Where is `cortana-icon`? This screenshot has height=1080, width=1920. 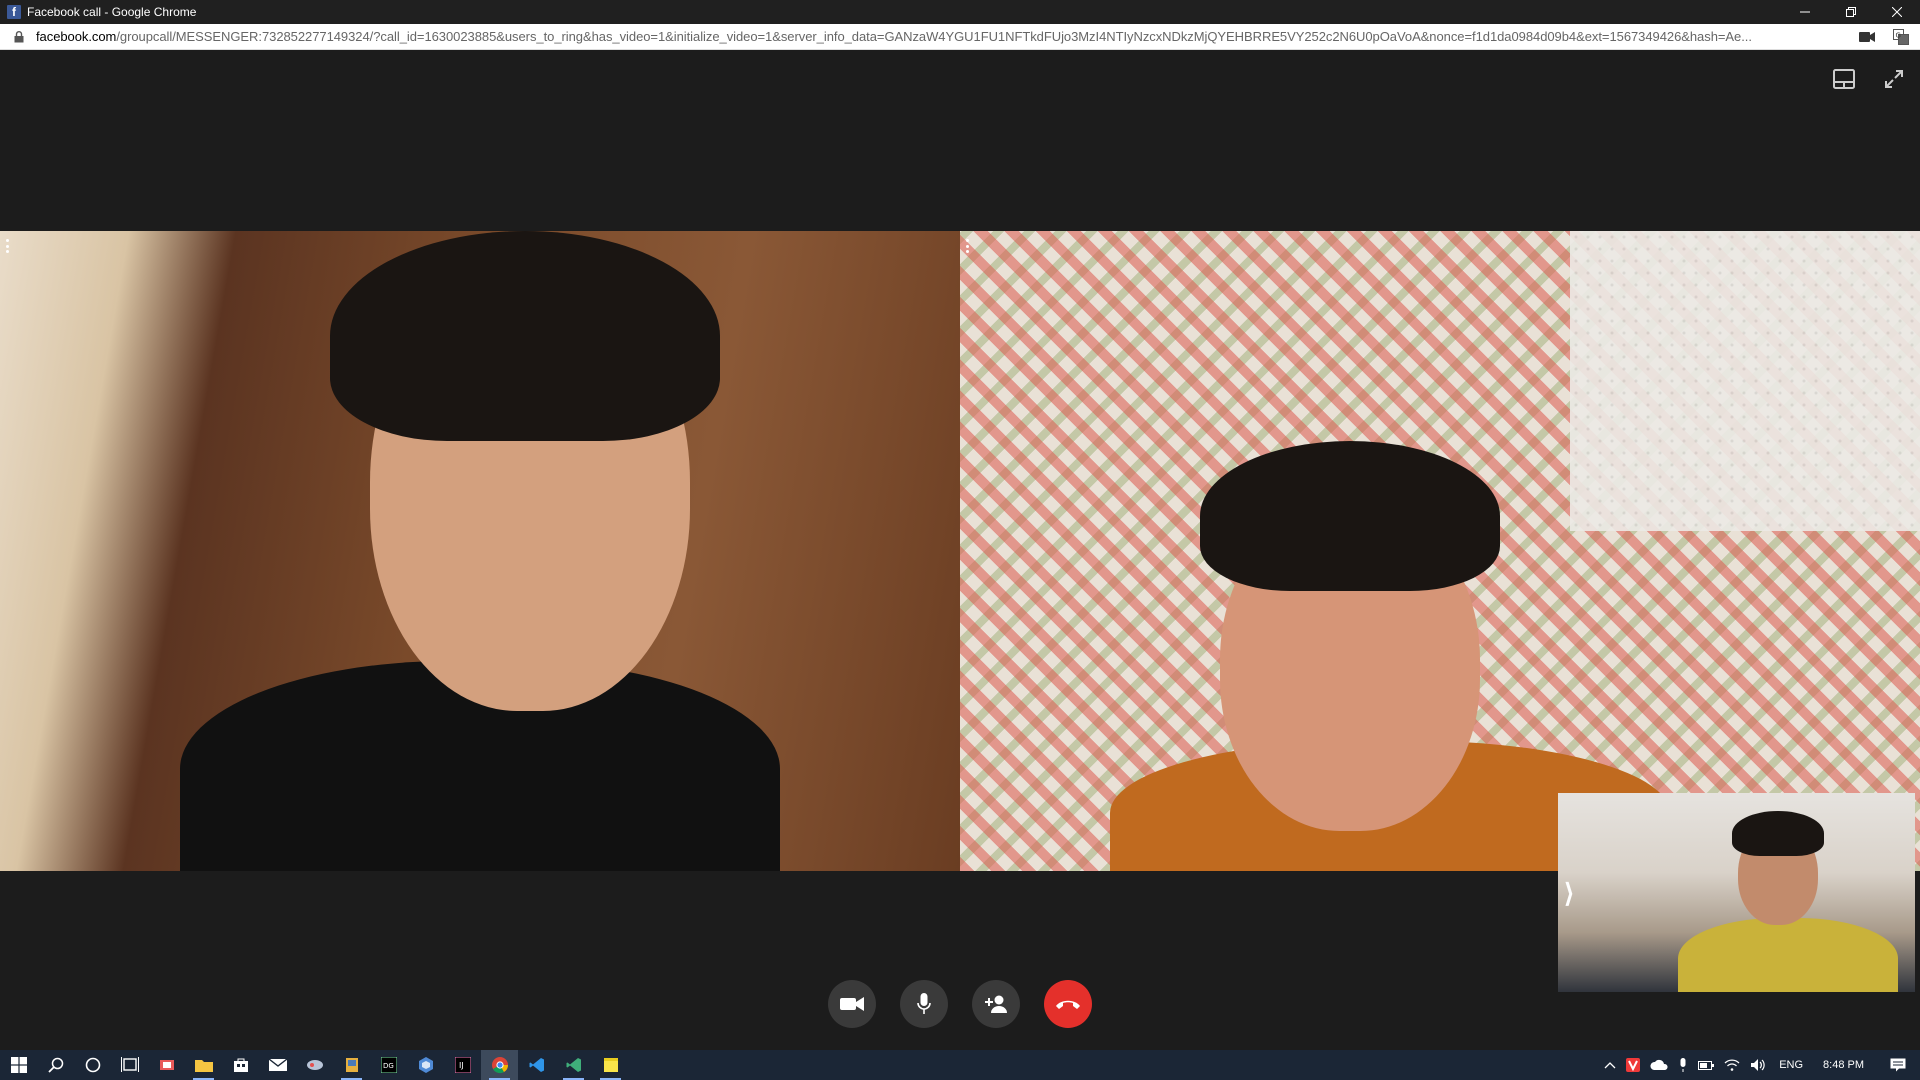 cortana-icon is located at coordinates (92, 1065).